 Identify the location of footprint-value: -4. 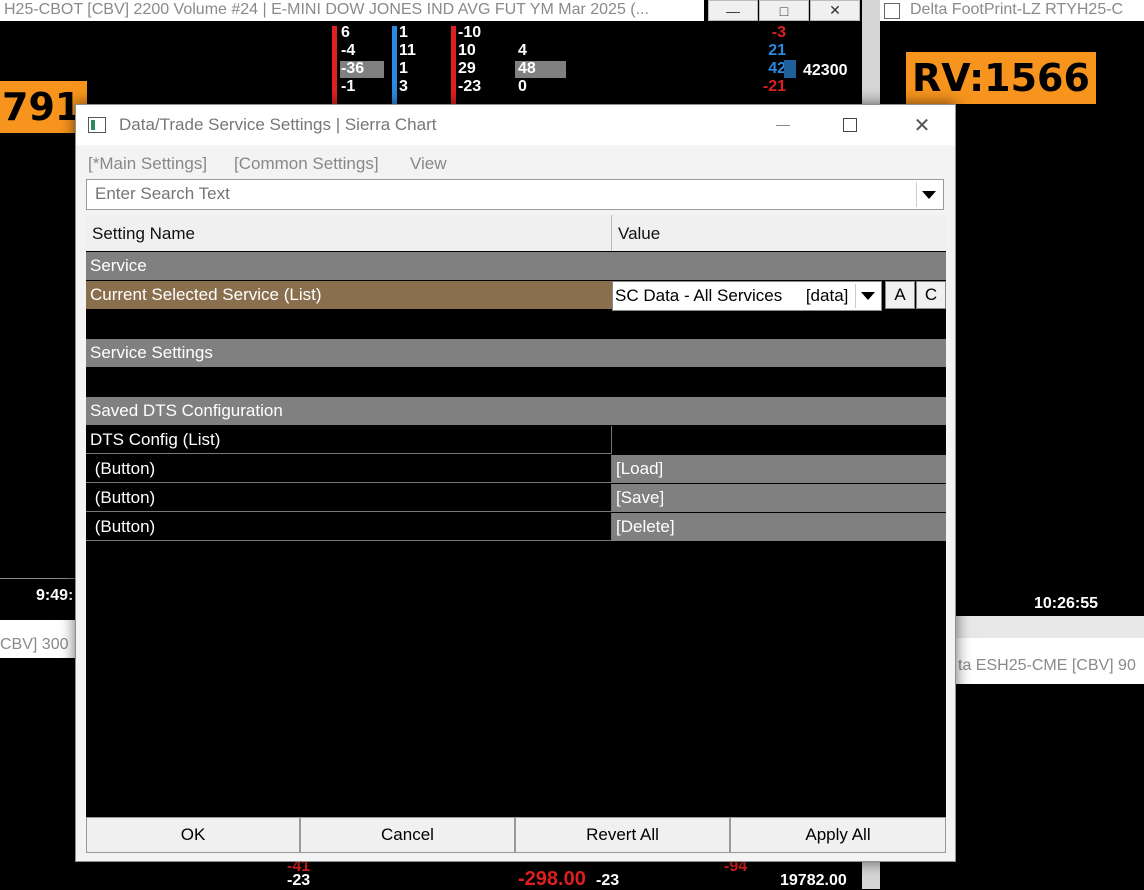
(348, 50).